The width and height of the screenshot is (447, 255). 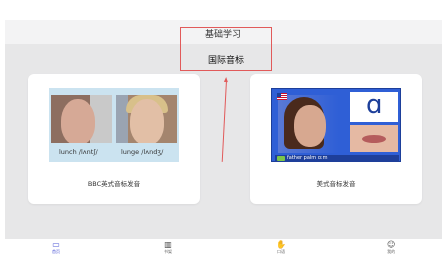 I want to click on nav-item-profile: ☺ 我的, so click(x=391, y=247).